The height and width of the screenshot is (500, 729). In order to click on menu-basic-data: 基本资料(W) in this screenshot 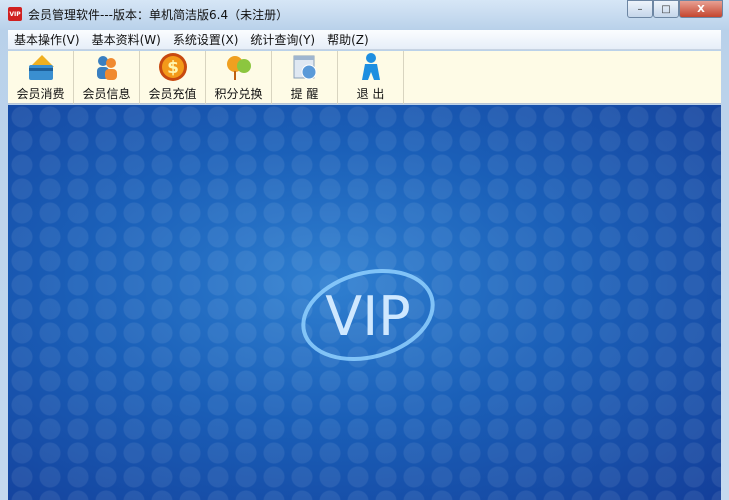, I will do `click(126, 39)`.